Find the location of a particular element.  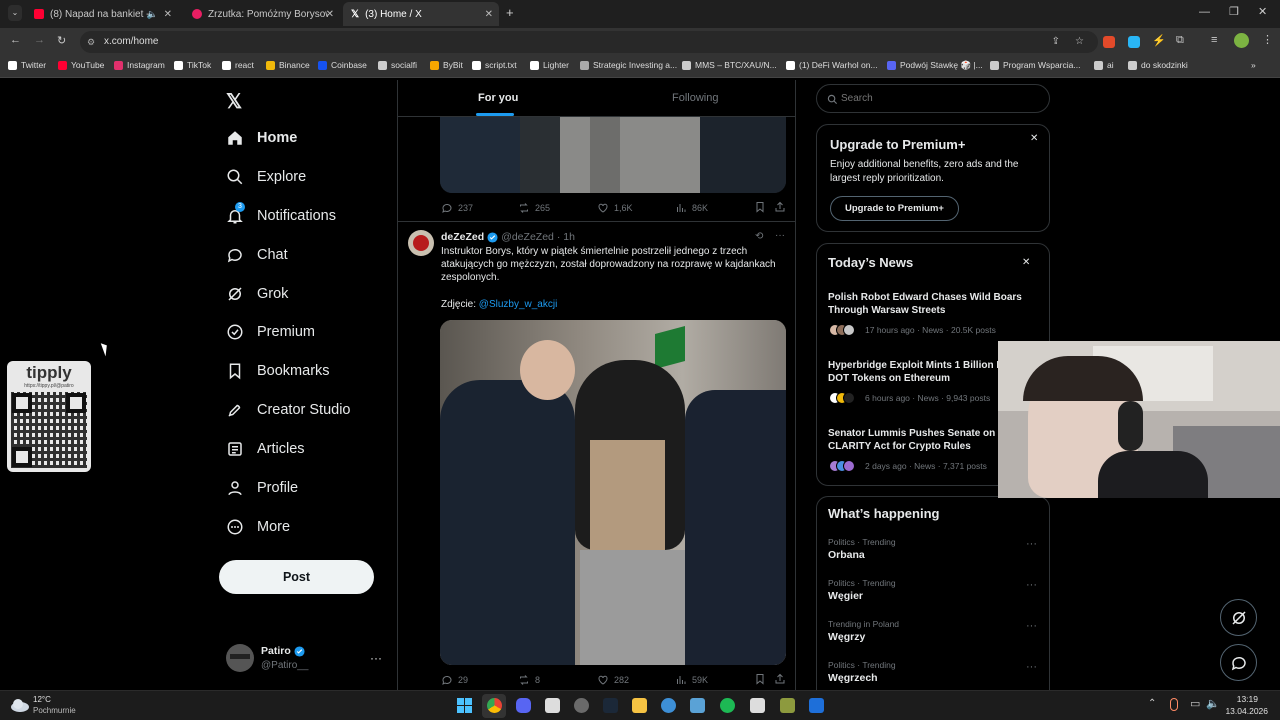

bookmark-item: YouTube is located at coordinates (81, 65).